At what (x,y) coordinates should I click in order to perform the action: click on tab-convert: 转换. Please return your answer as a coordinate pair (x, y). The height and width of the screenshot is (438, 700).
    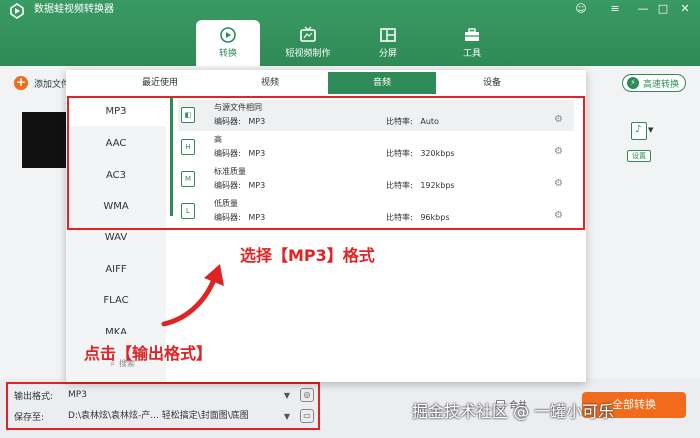
    Looking at the image, I should click on (228, 43).